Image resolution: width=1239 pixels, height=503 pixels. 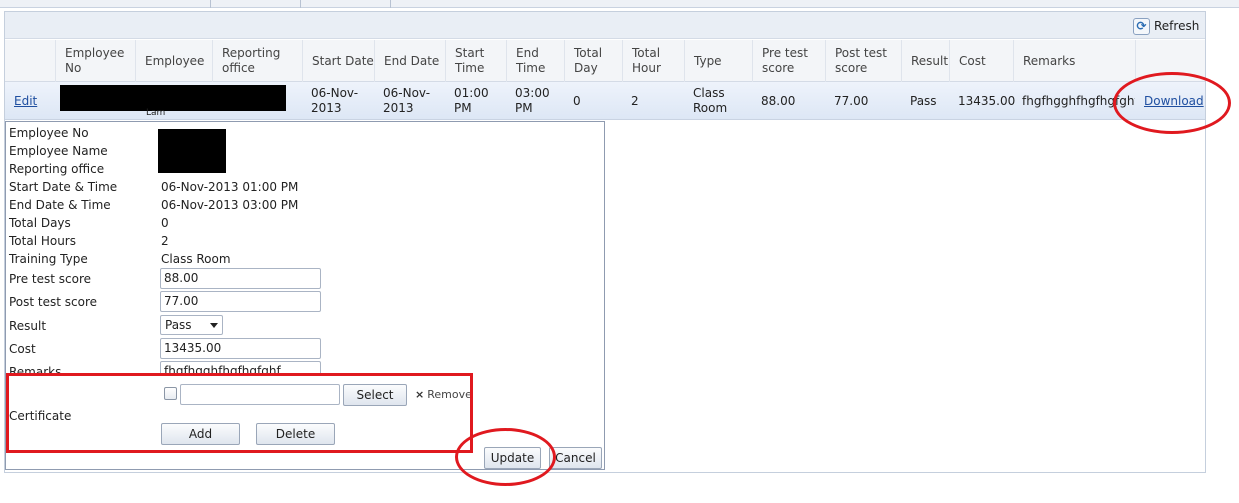 What do you see at coordinates (778, 100) in the screenshot?
I see `cell-pre-test-score: 88.00` at bounding box center [778, 100].